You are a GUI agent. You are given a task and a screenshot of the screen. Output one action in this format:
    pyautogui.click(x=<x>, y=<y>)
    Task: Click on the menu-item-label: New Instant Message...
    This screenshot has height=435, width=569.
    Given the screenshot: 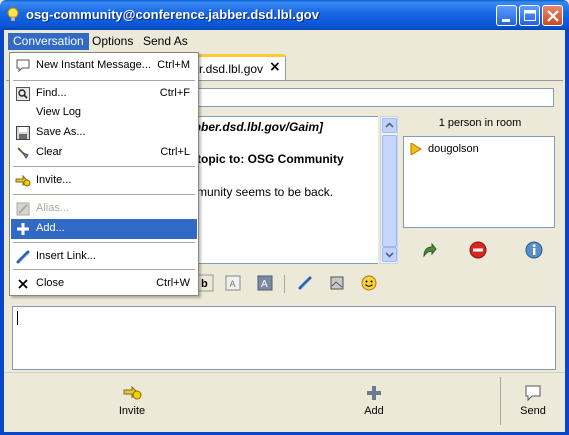 What is the action you would take?
    pyautogui.click(x=93, y=65)
    